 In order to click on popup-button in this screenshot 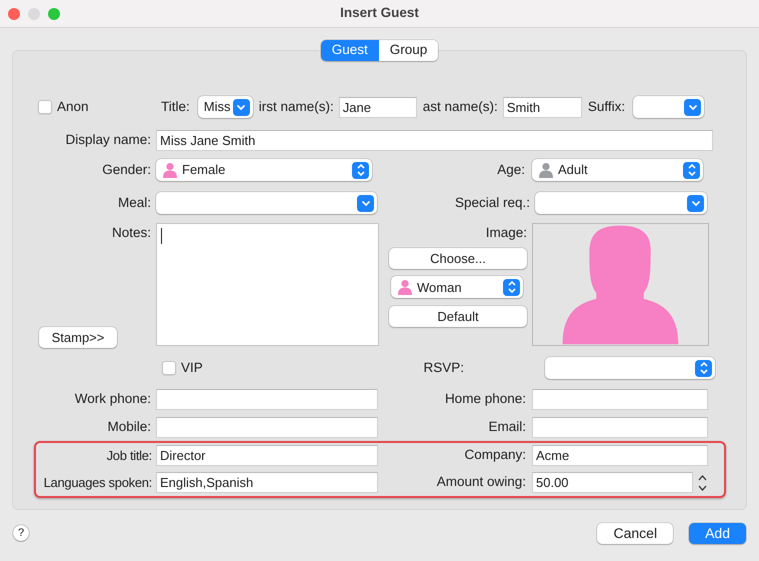, I will do `click(630, 368)`.